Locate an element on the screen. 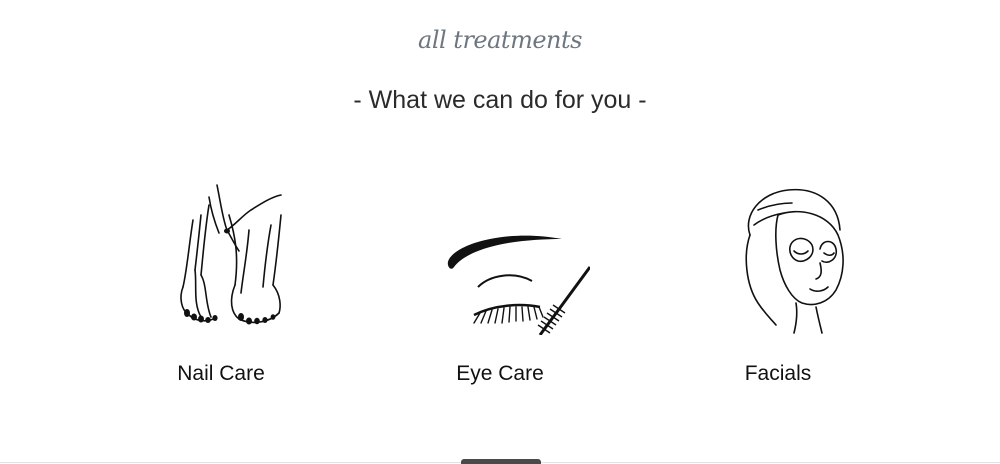 The image size is (1000, 464). facial-mask-illustration-icon is located at coordinates (794, 261).